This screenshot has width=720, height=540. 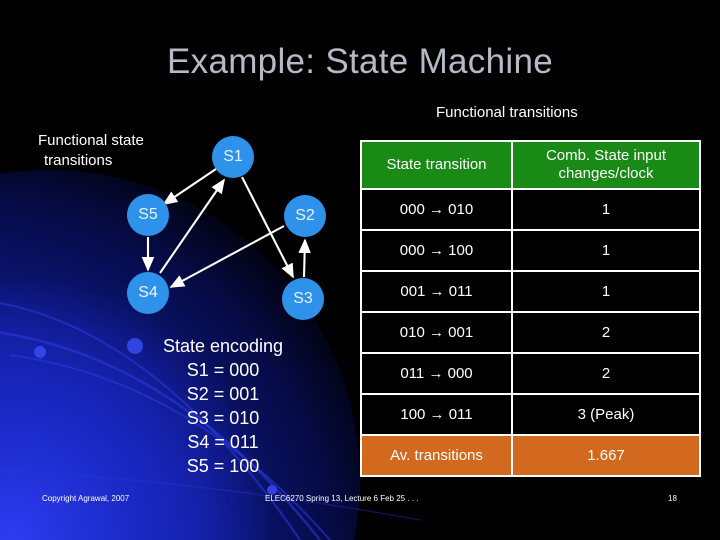 I want to click on cell-average-transitions-label: Av. transitions, so click(x=436, y=455).